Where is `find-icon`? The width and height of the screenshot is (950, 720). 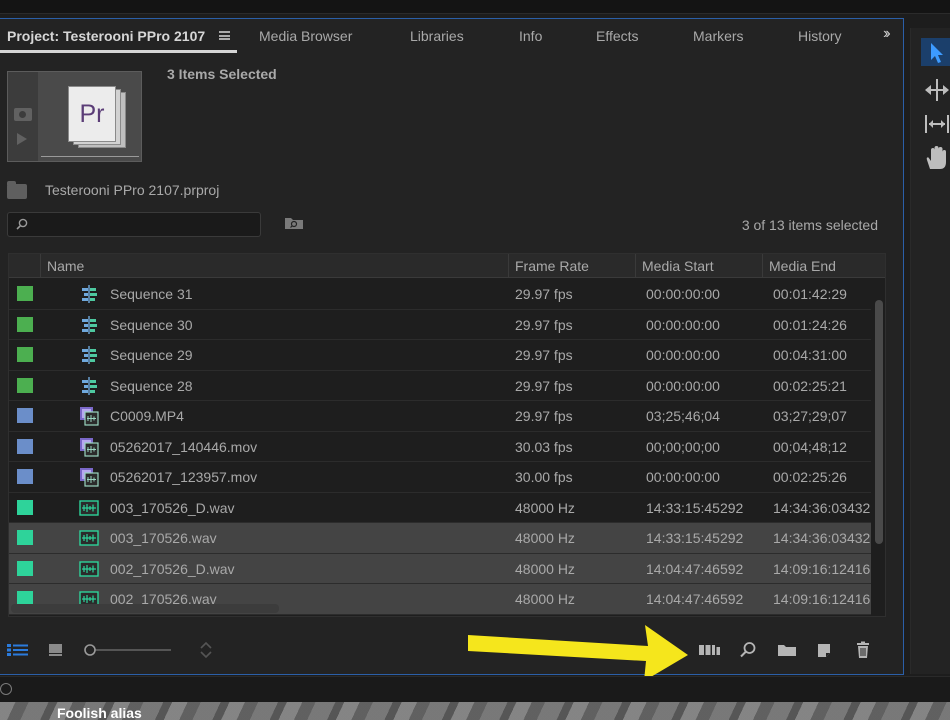
find-icon is located at coordinates (748, 650).